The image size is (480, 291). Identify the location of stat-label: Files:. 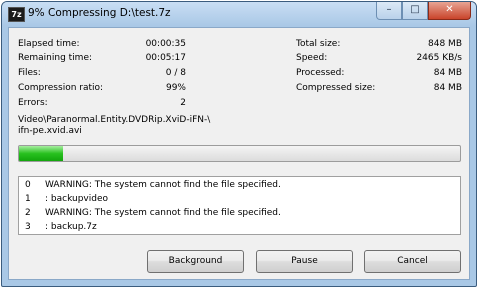
(29, 73).